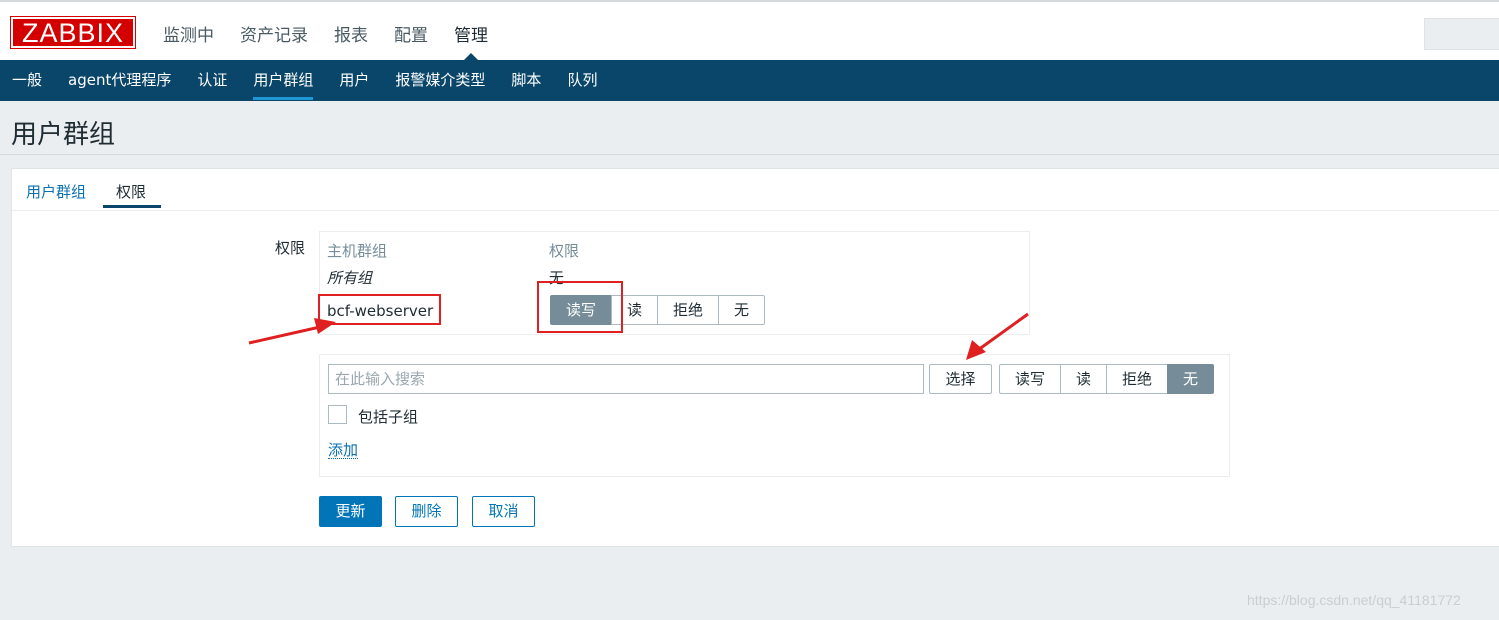 This screenshot has width=1499, height=620. What do you see at coordinates (997, 336) in the screenshot?
I see `annotation-arrow-right-icon` at bounding box center [997, 336].